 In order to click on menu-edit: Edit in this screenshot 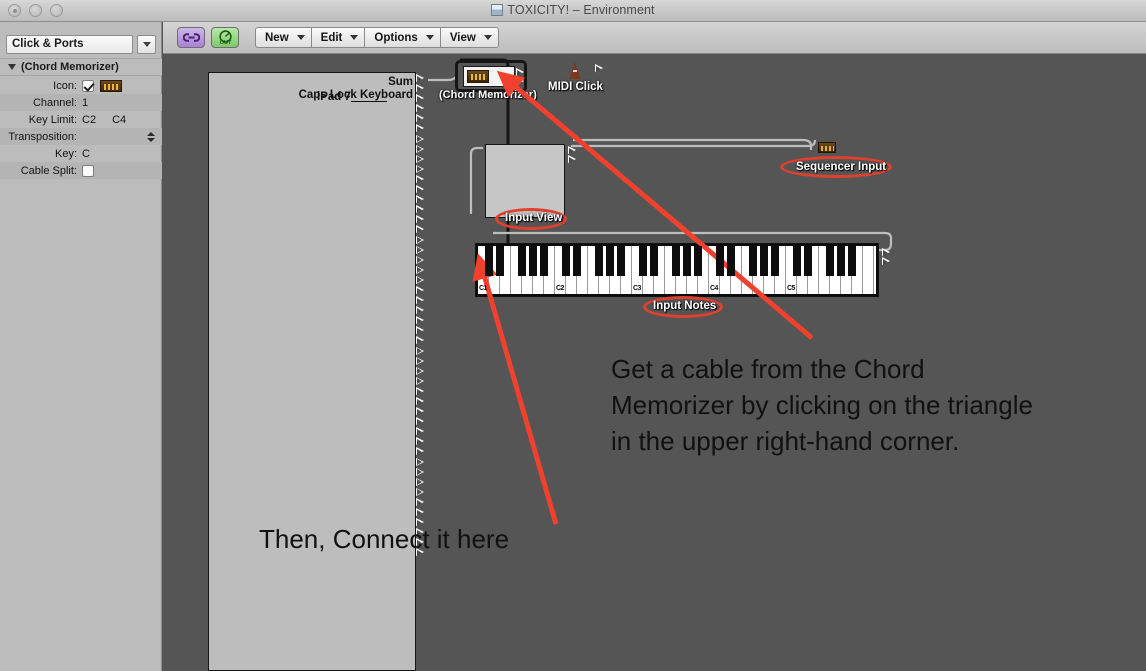, I will do `click(337, 37)`.